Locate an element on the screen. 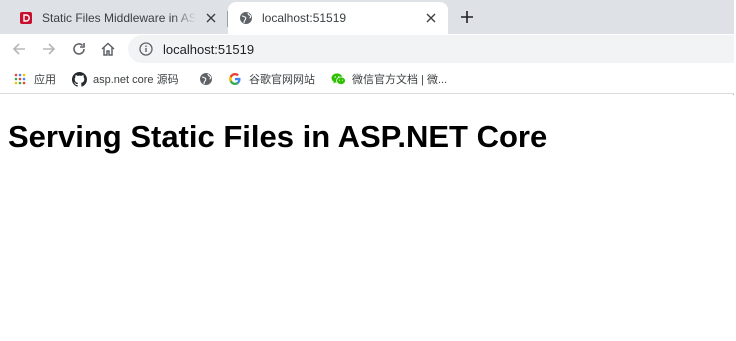  bookmark-aspnet-source: asp.net core 源码 is located at coordinates (125, 79).